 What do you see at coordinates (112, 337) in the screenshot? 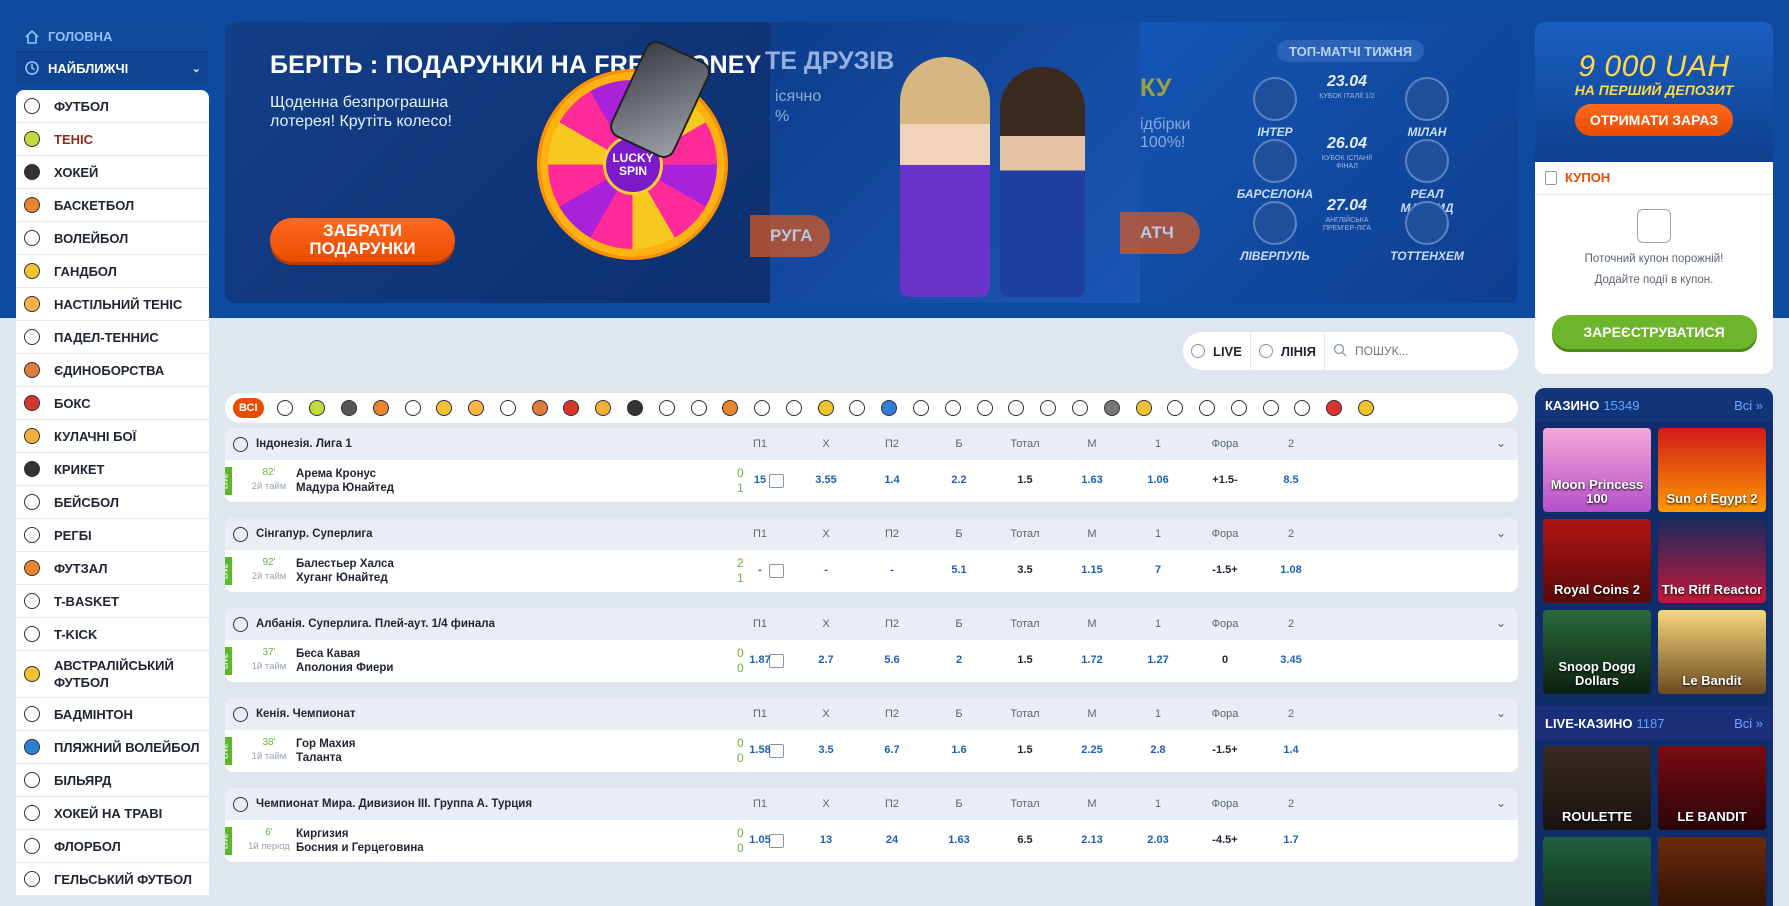
I see `sport-item: ПАДЕЛ-ТЕННИС` at bounding box center [112, 337].